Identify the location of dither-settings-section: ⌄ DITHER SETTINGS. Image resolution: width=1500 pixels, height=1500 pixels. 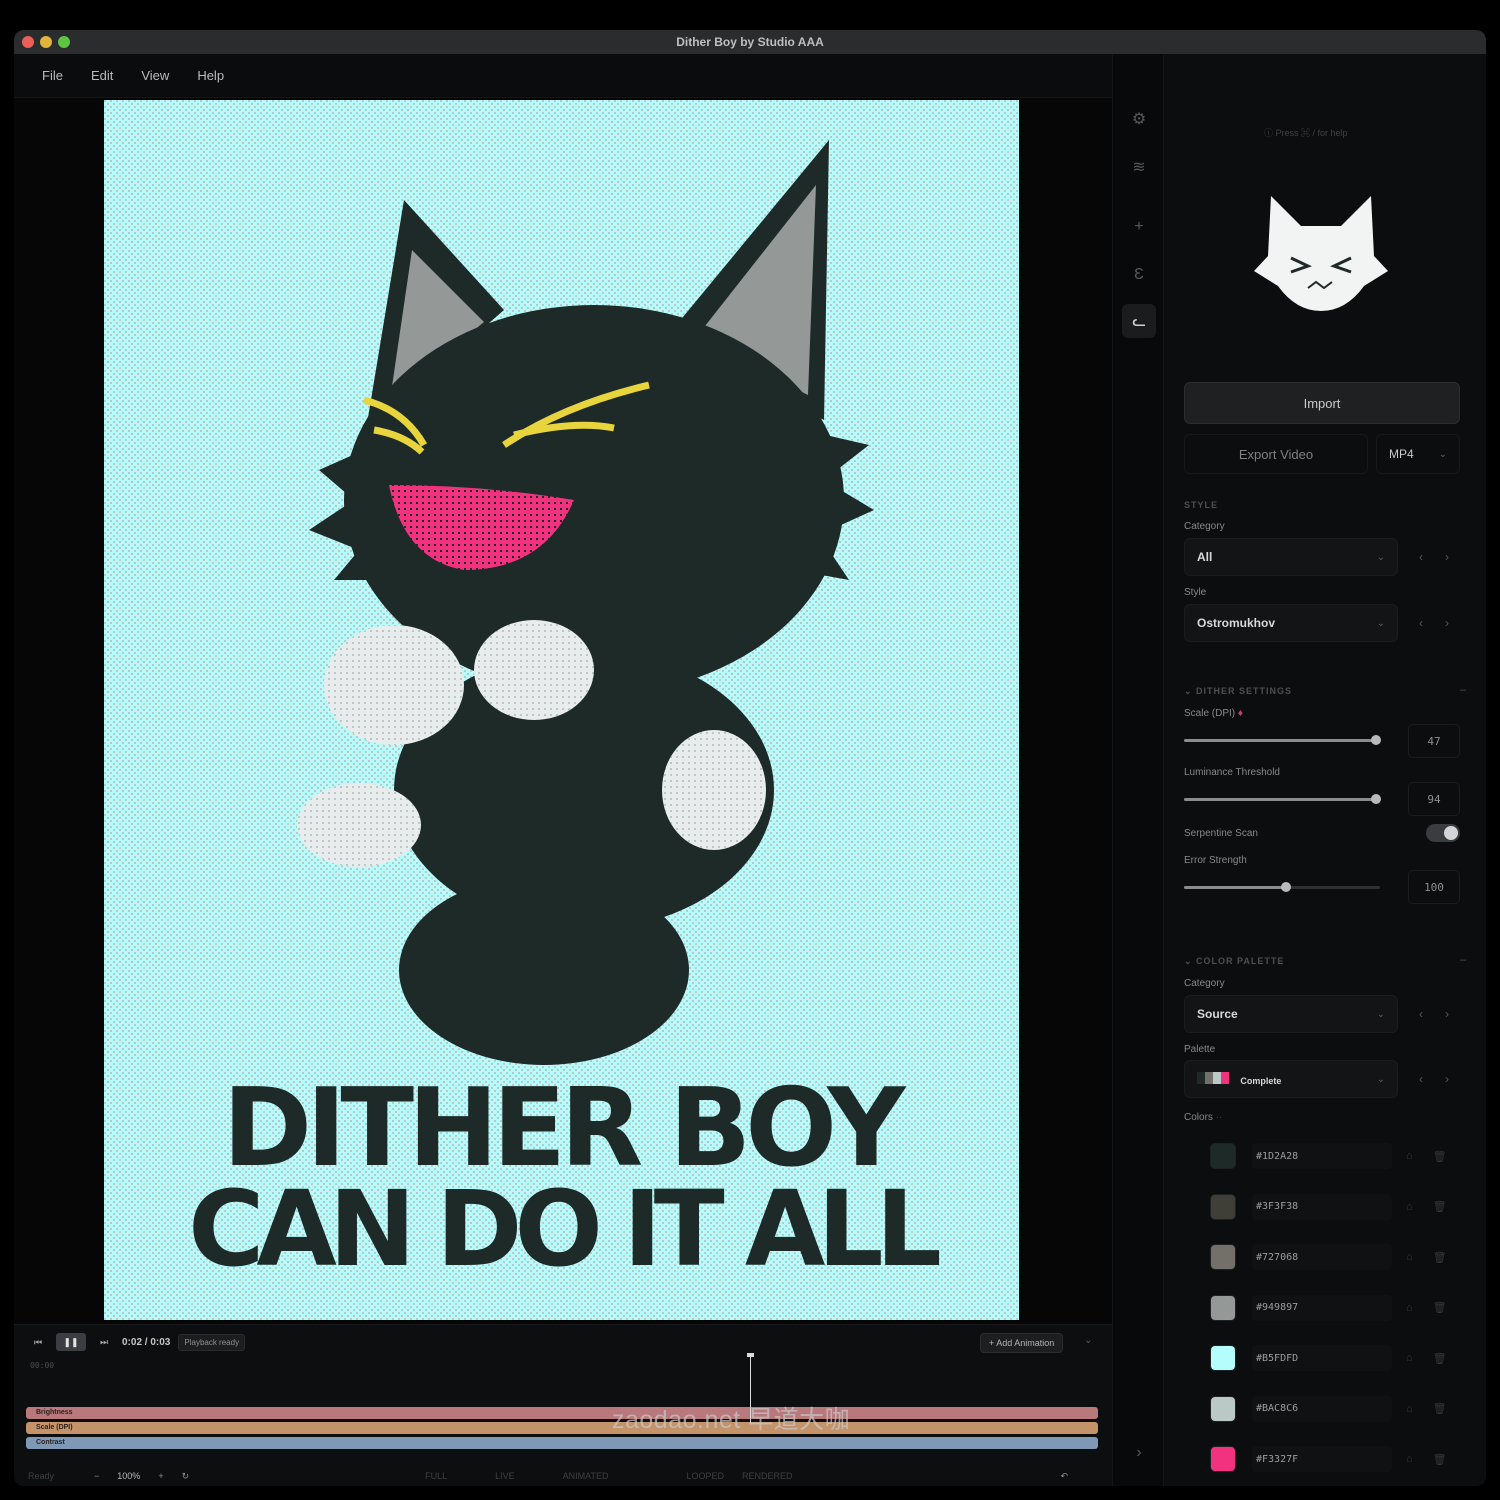
(1238, 691).